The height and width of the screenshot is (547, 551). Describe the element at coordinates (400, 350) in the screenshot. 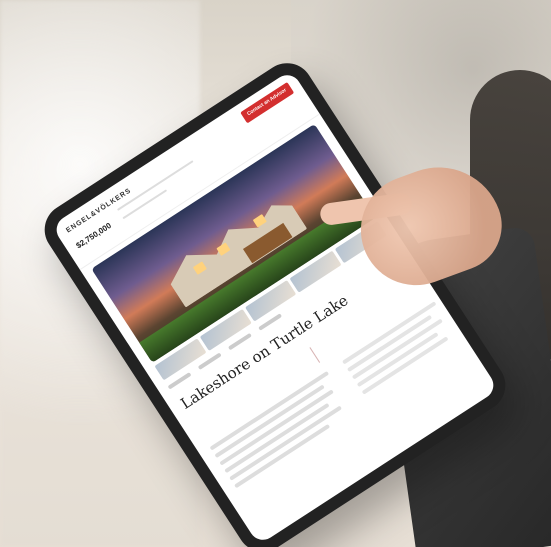

I see `description-column-right` at that location.